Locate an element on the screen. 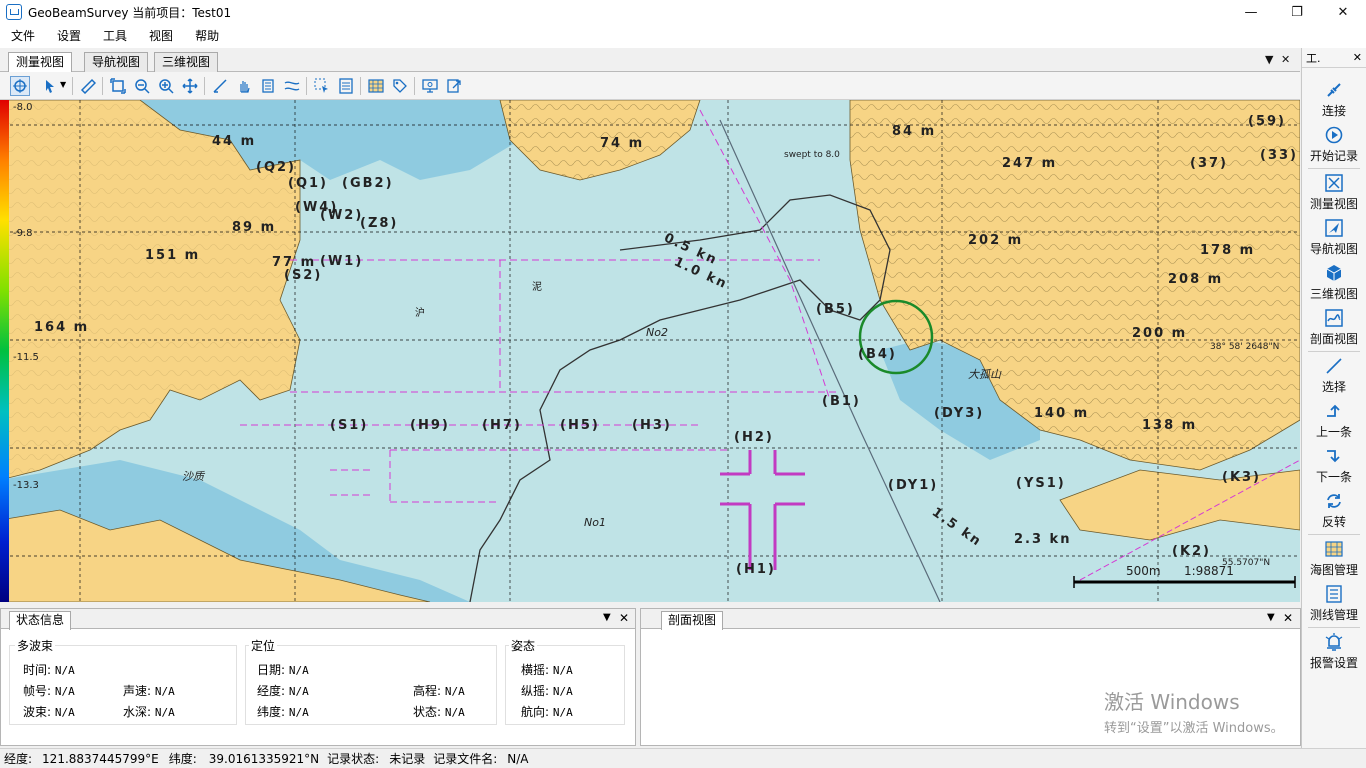 The height and width of the screenshot is (768, 1366). att-heading-value: N/A is located at coordinates (562, 712).